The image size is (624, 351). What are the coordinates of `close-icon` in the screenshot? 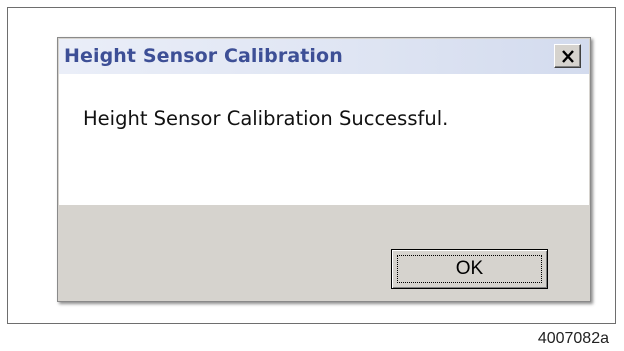 It's located at (568, 56).